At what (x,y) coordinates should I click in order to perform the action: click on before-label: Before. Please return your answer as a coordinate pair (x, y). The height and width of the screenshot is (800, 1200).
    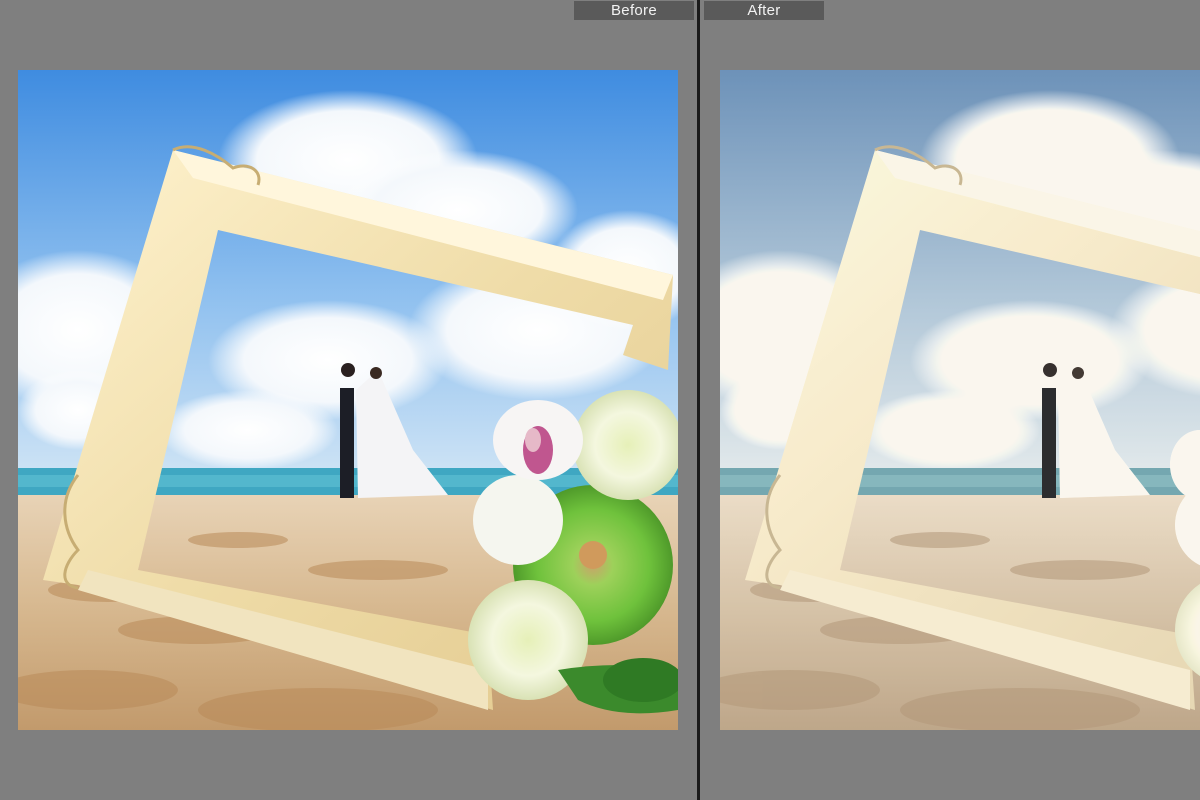
    Looking at the image, I should click on (634, 10).